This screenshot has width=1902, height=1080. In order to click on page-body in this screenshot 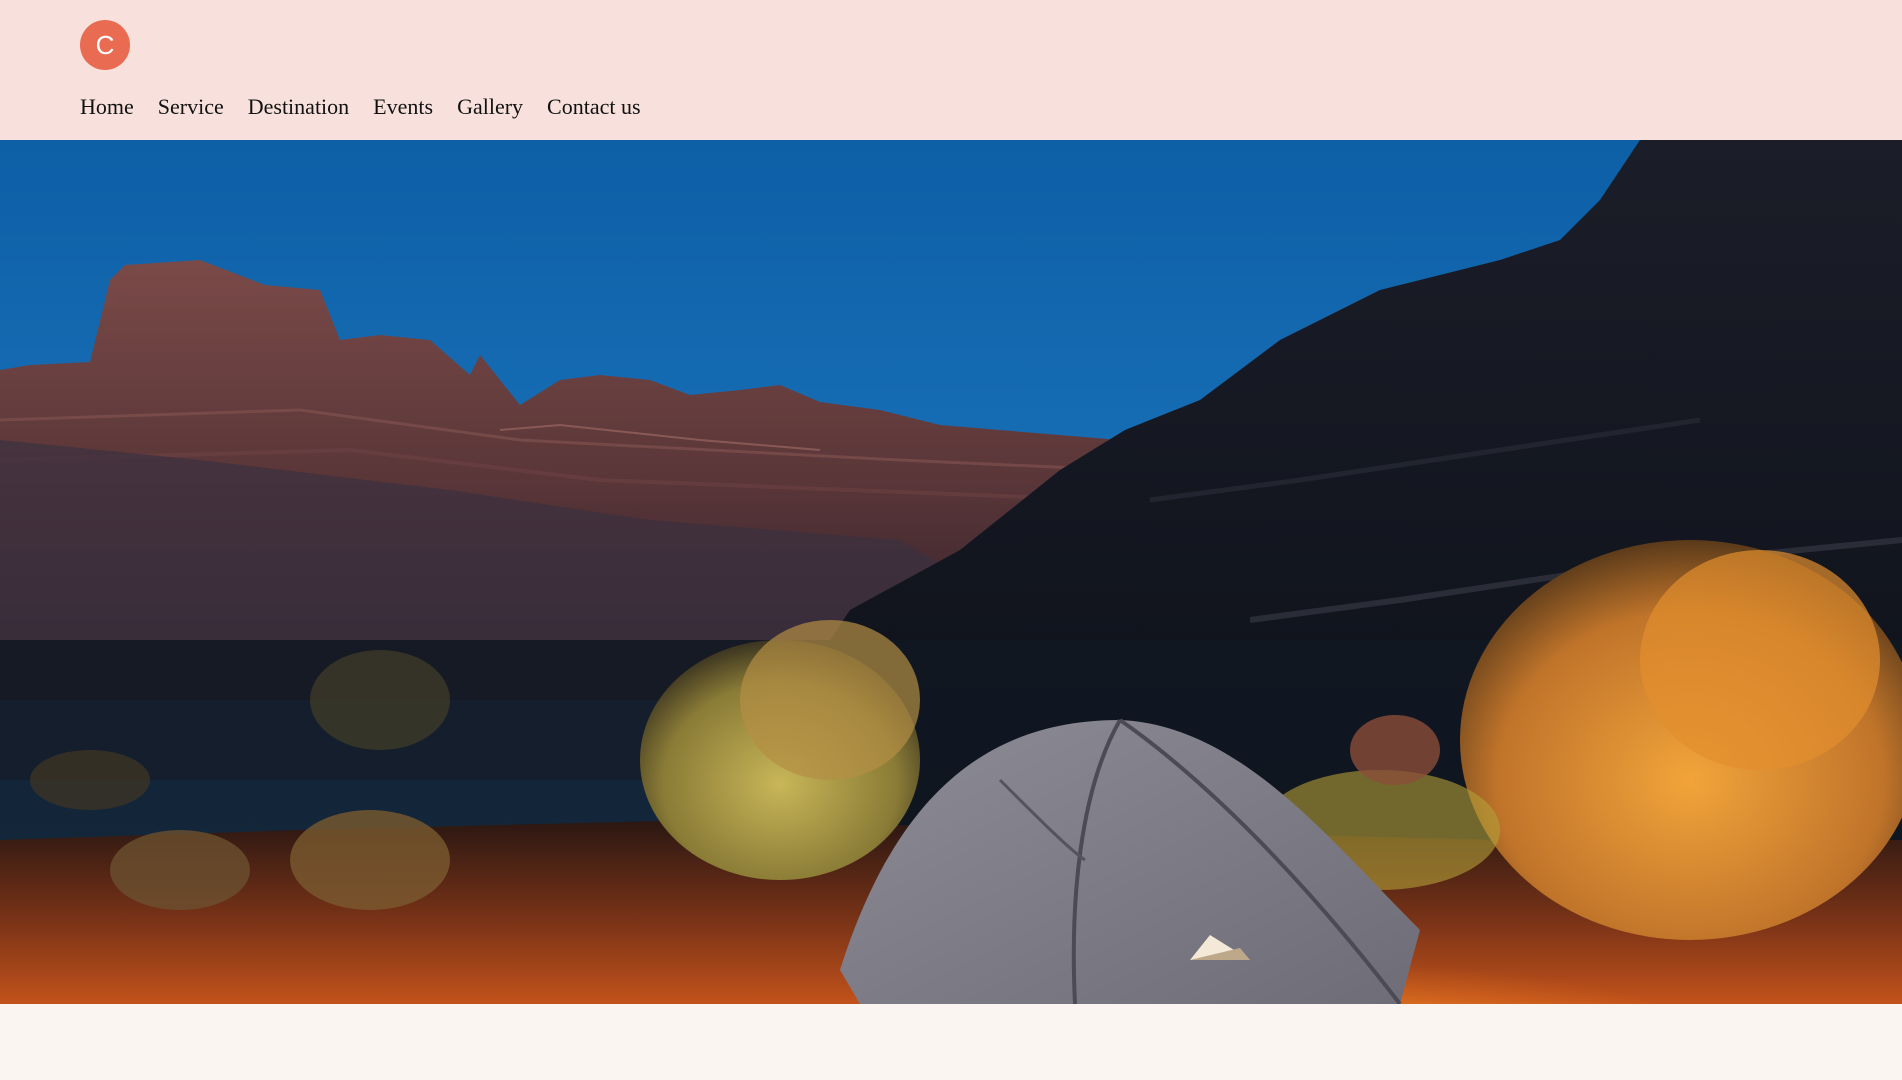, I will do `click(951, 1042)`.